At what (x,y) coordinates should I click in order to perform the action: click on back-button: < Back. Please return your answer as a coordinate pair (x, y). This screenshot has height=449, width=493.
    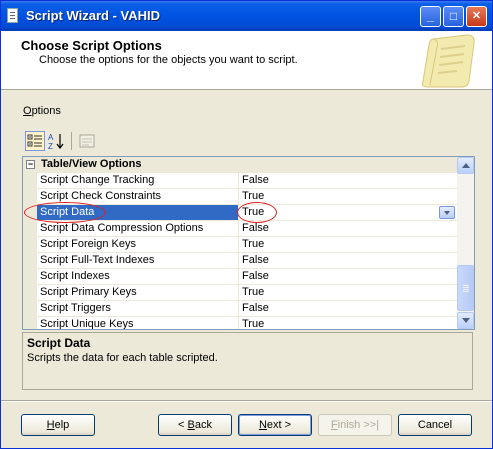
    Looking at the image, I should click on (195, 425).